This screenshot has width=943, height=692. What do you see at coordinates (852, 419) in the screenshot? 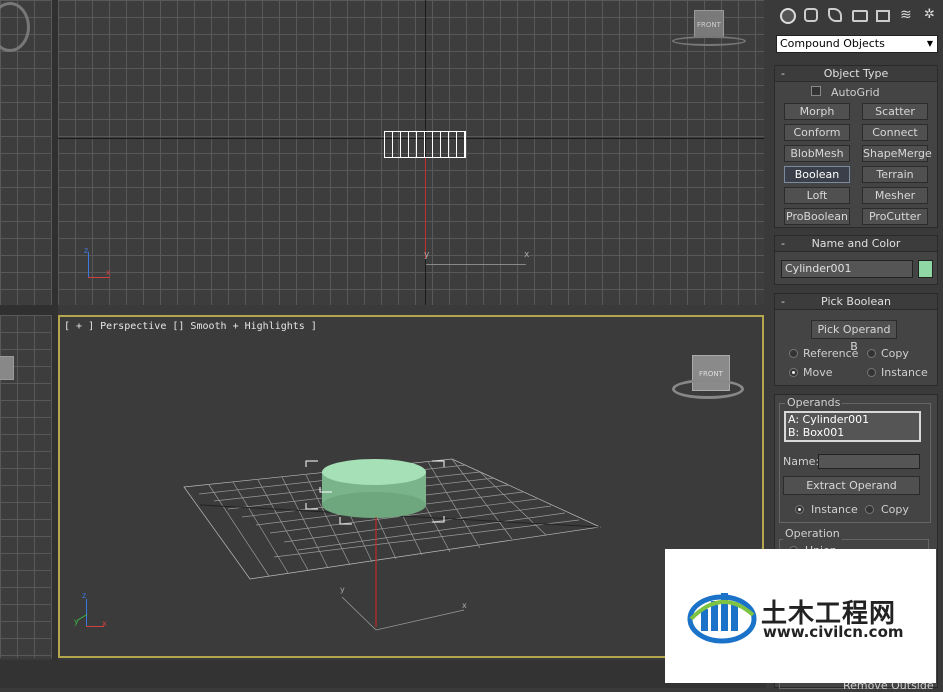
I see `operand-a-item: A: Cylinder001` at bounding box center [852, 419].